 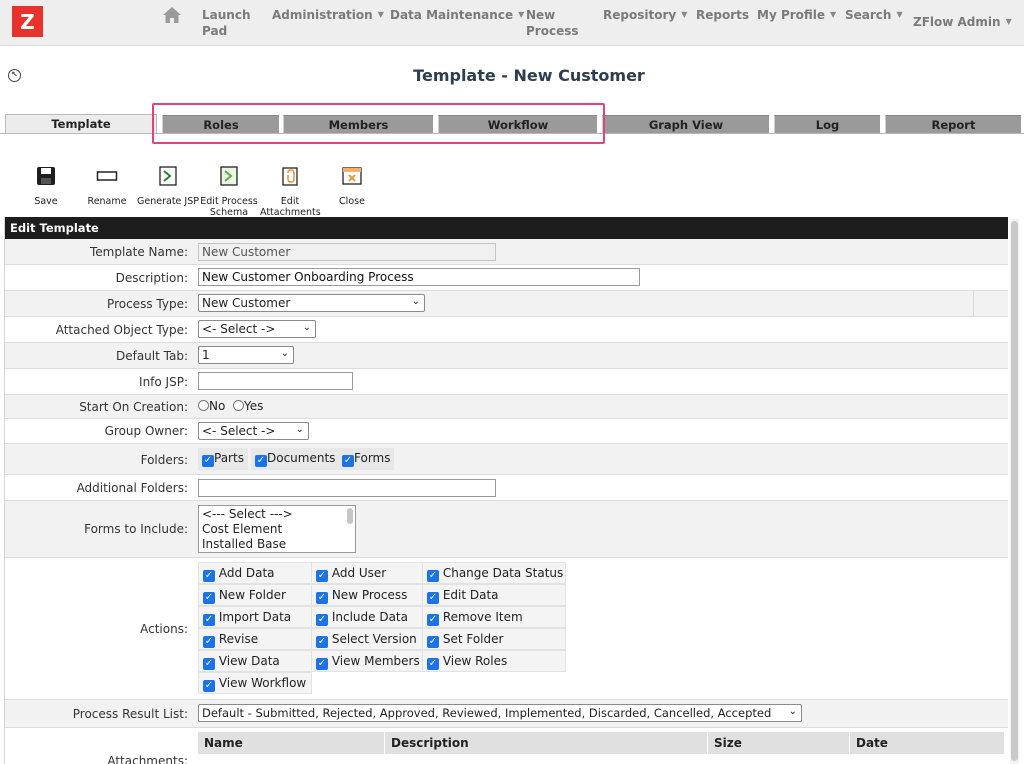 What do you see at coordinates (226, 23) in the screenshot?
I see `nav-launch-pad: Launch Pad` at bounding box center [226, 23].